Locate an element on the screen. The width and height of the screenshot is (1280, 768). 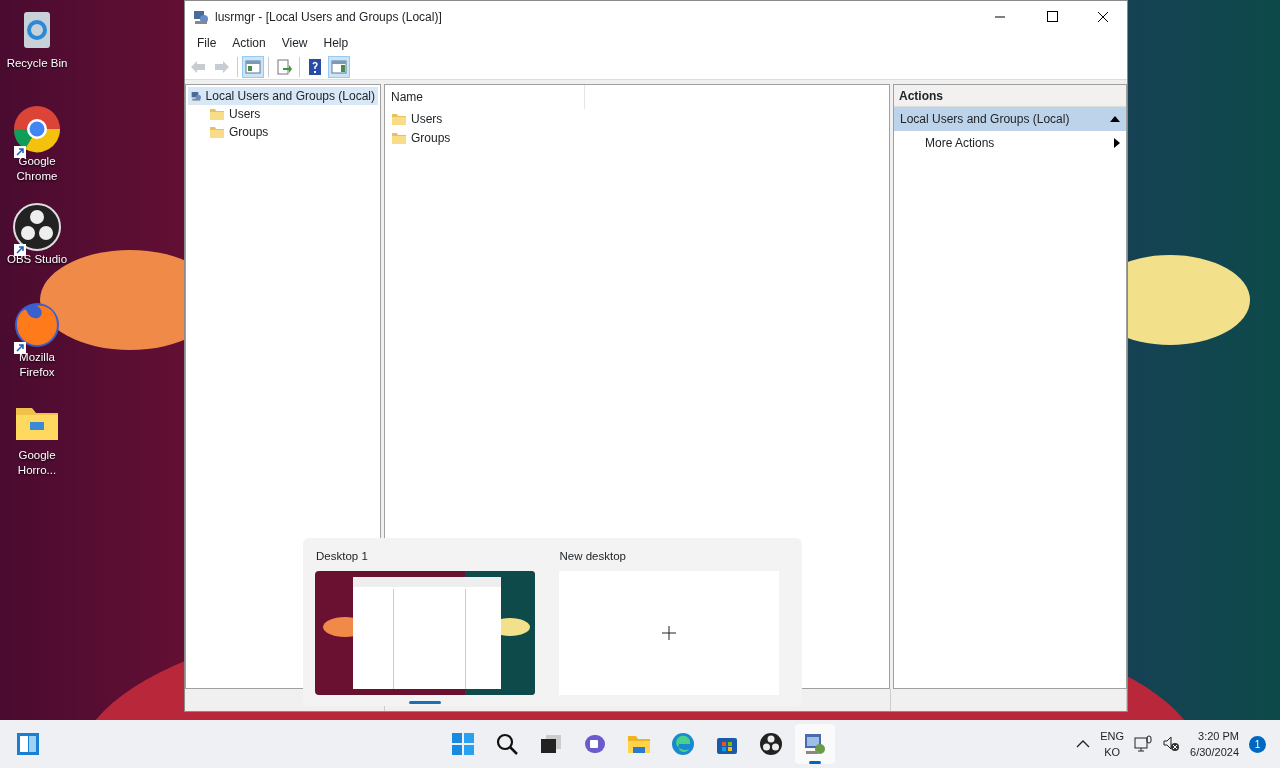
action-section-header: Local Users and Groups (Local) is located at coordinates (1010, 119).